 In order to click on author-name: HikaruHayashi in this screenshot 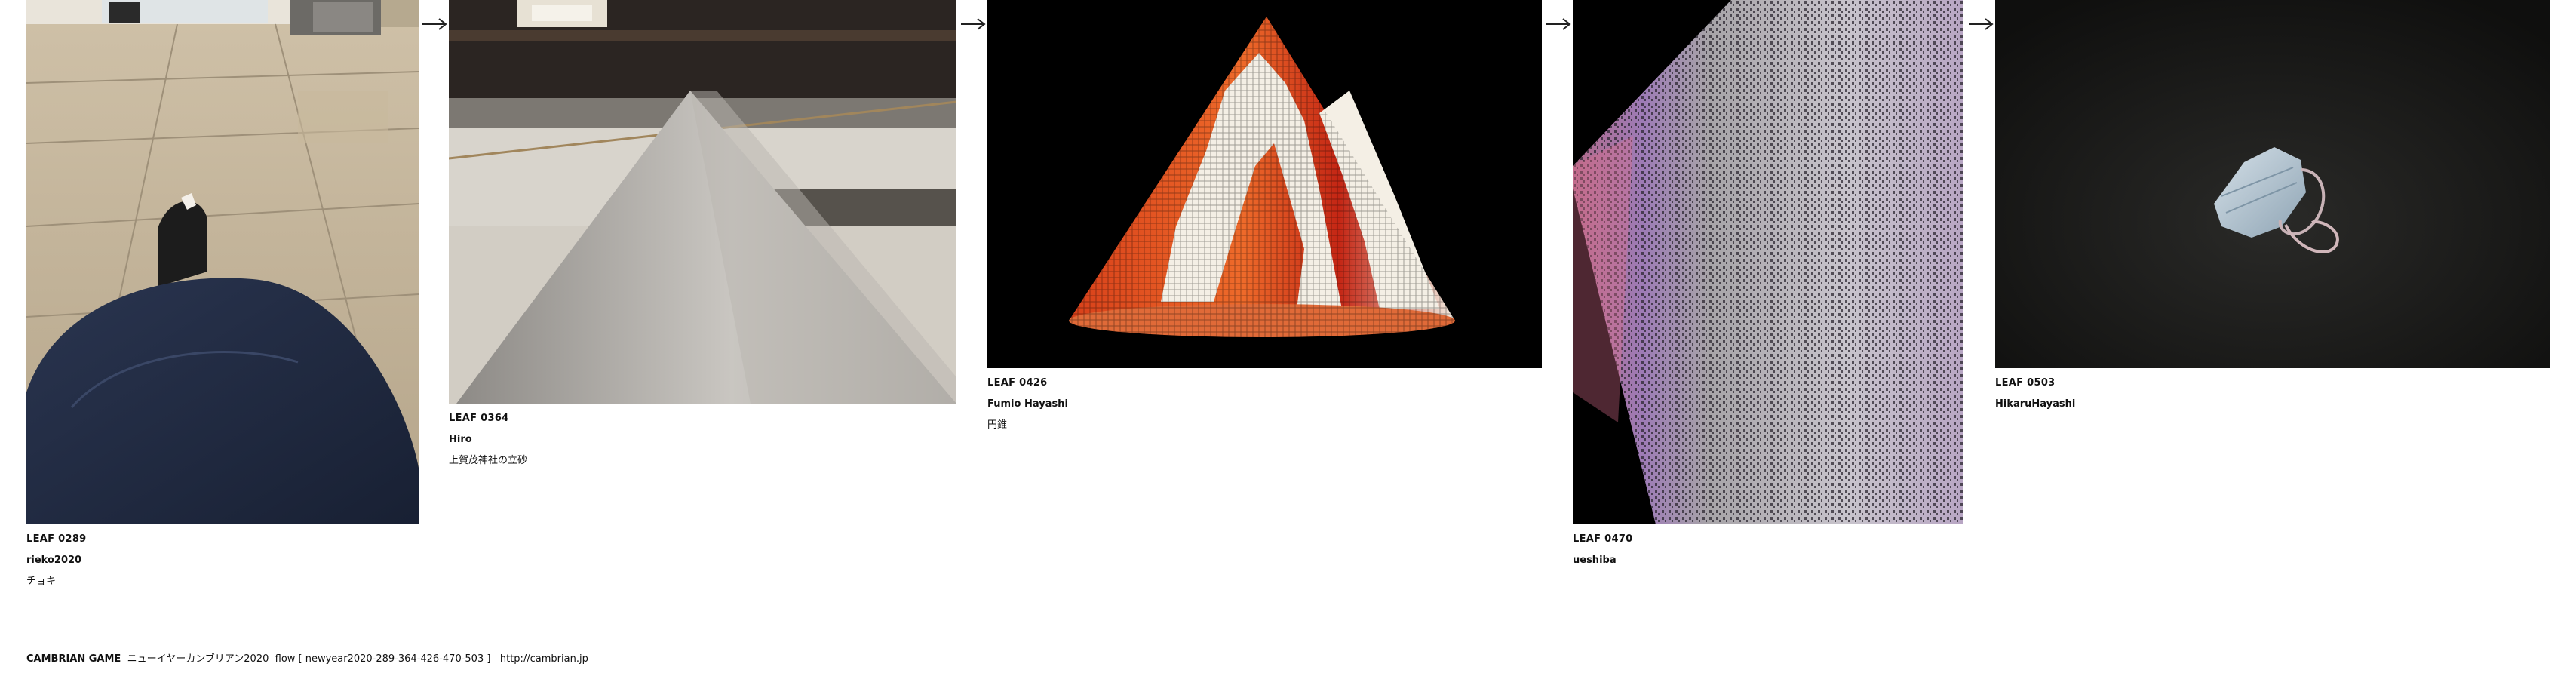, I will do `click(2272, 405)`.